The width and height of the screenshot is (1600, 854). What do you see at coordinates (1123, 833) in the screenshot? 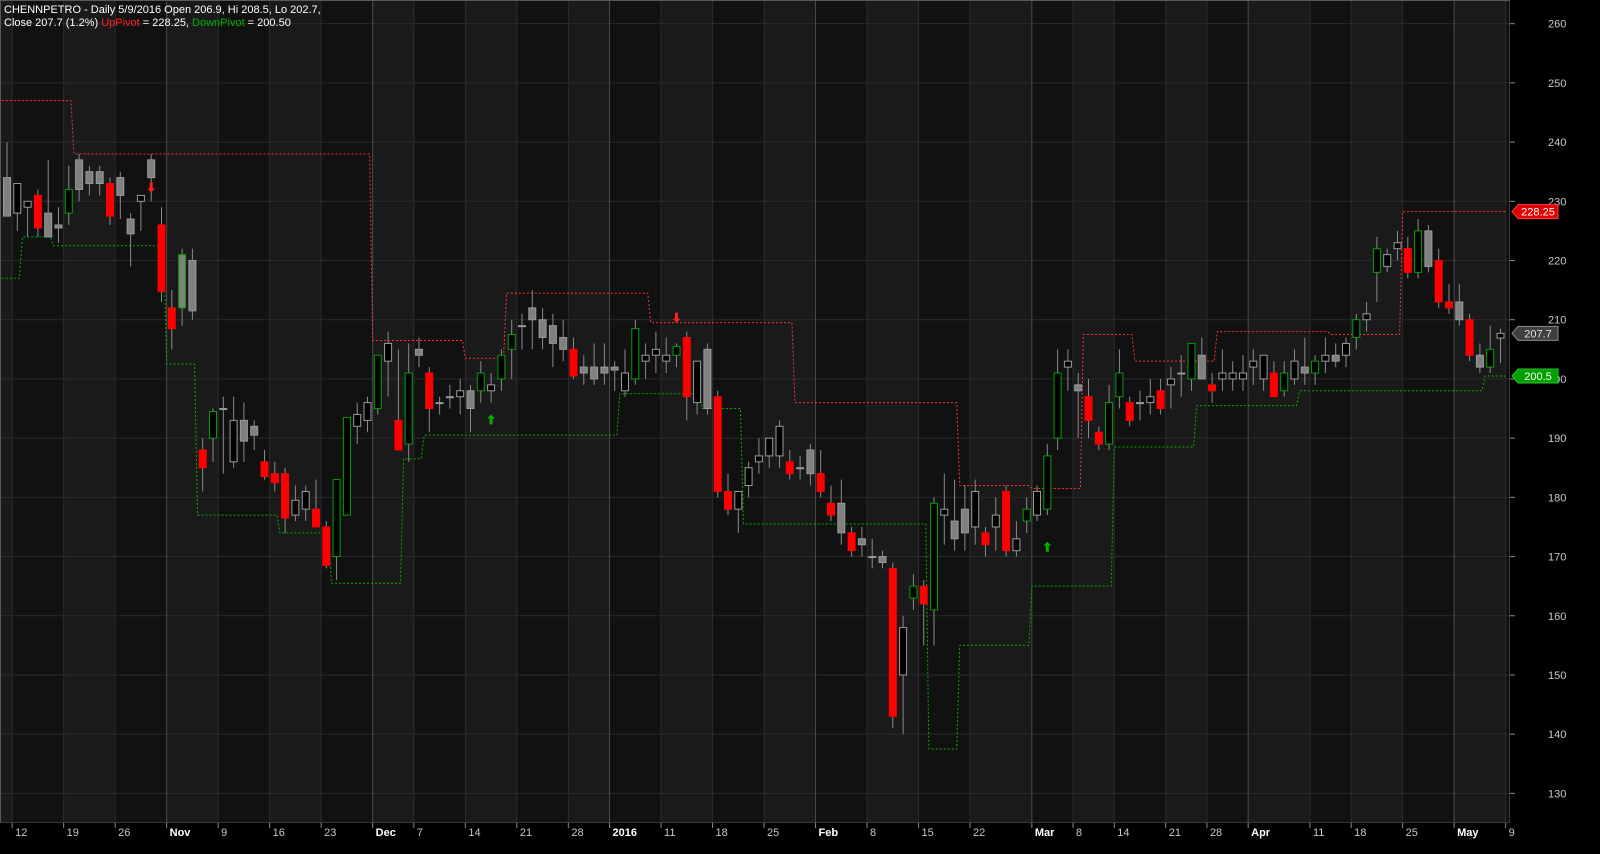
I see `x-tick-label: 14` at bounding box center [1123, 833].